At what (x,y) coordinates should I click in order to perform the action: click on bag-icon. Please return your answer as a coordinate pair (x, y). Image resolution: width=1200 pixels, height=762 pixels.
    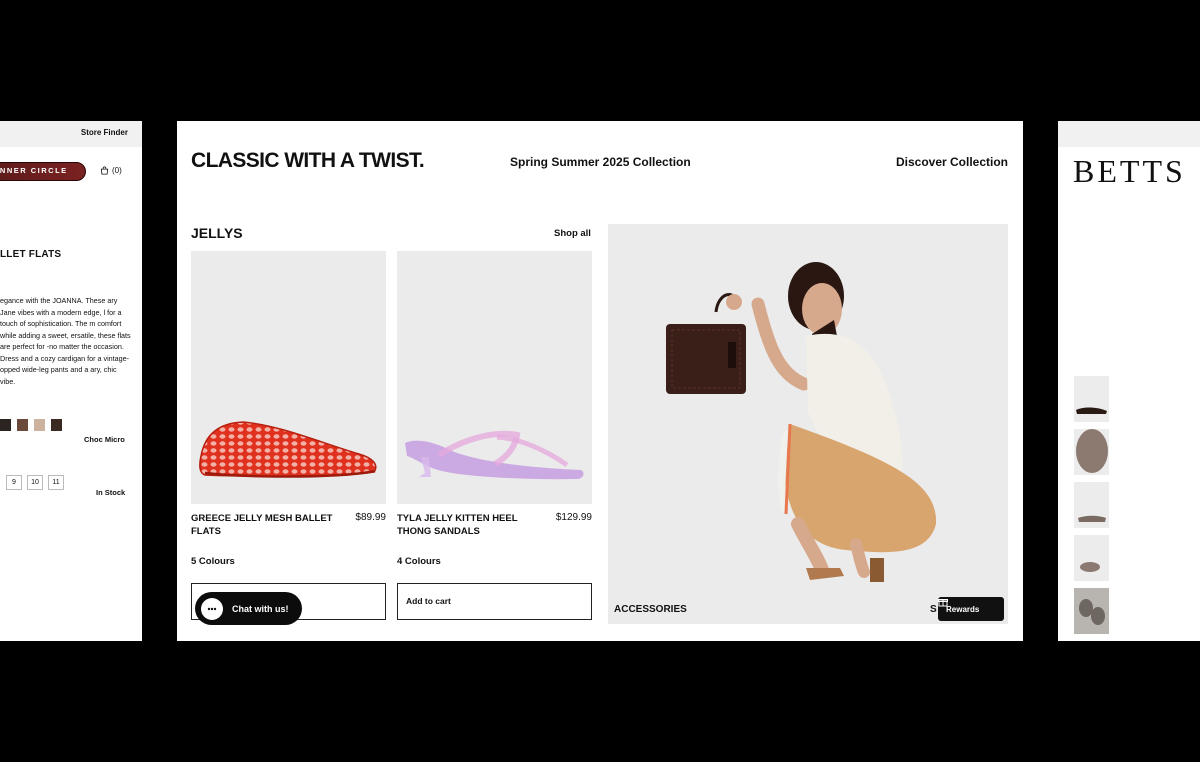
    Looking at the image, I should click on (104, 170).